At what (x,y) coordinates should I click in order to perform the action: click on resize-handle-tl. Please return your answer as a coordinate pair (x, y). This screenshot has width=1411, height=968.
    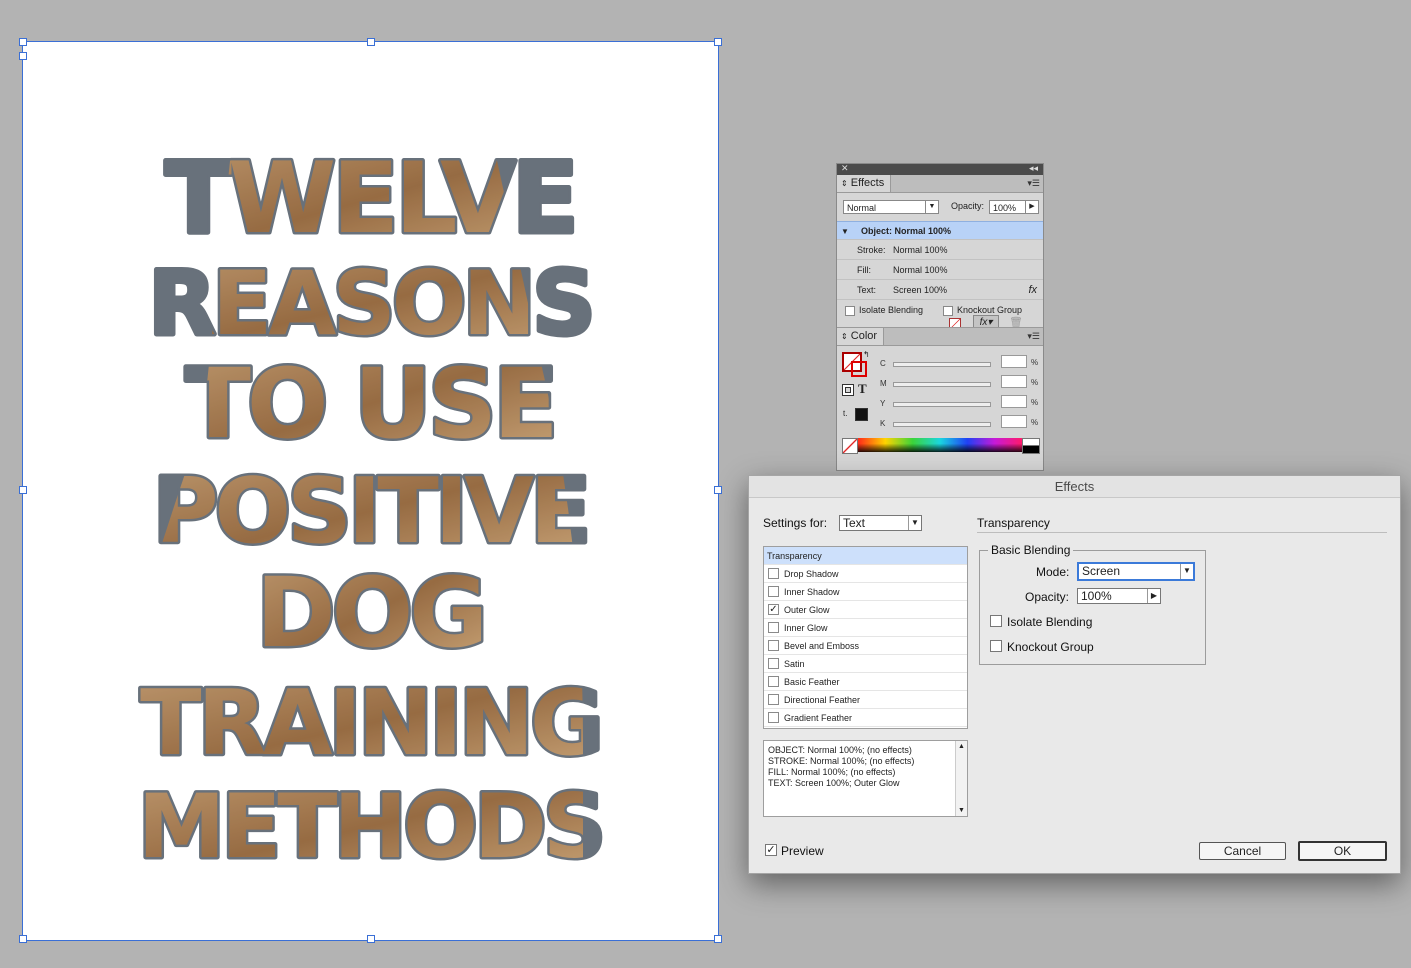
    Looking at the image, I should click on (23, 42).